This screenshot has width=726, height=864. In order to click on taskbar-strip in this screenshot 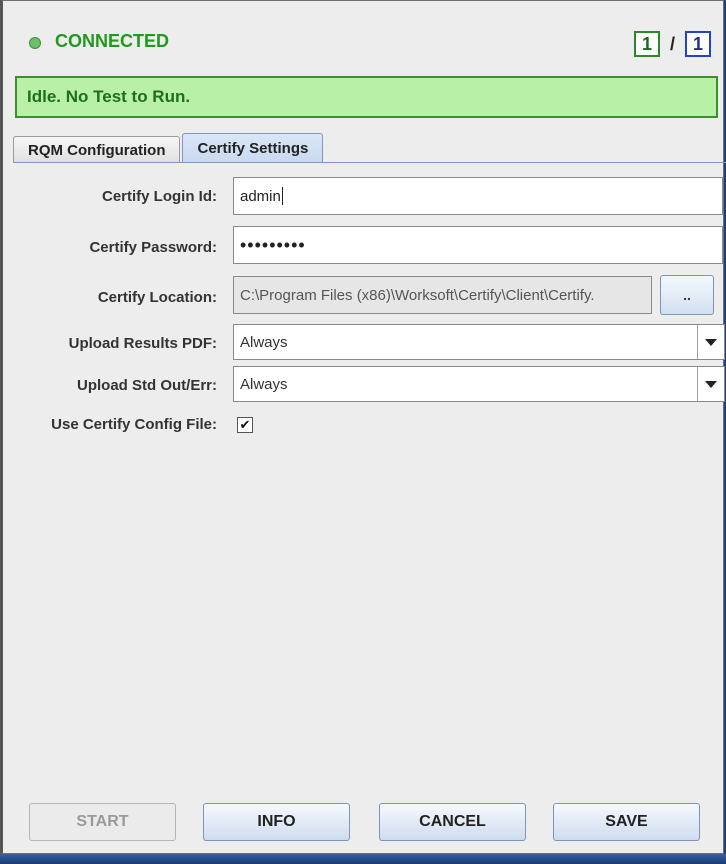, I will do `click(363, 859)`.